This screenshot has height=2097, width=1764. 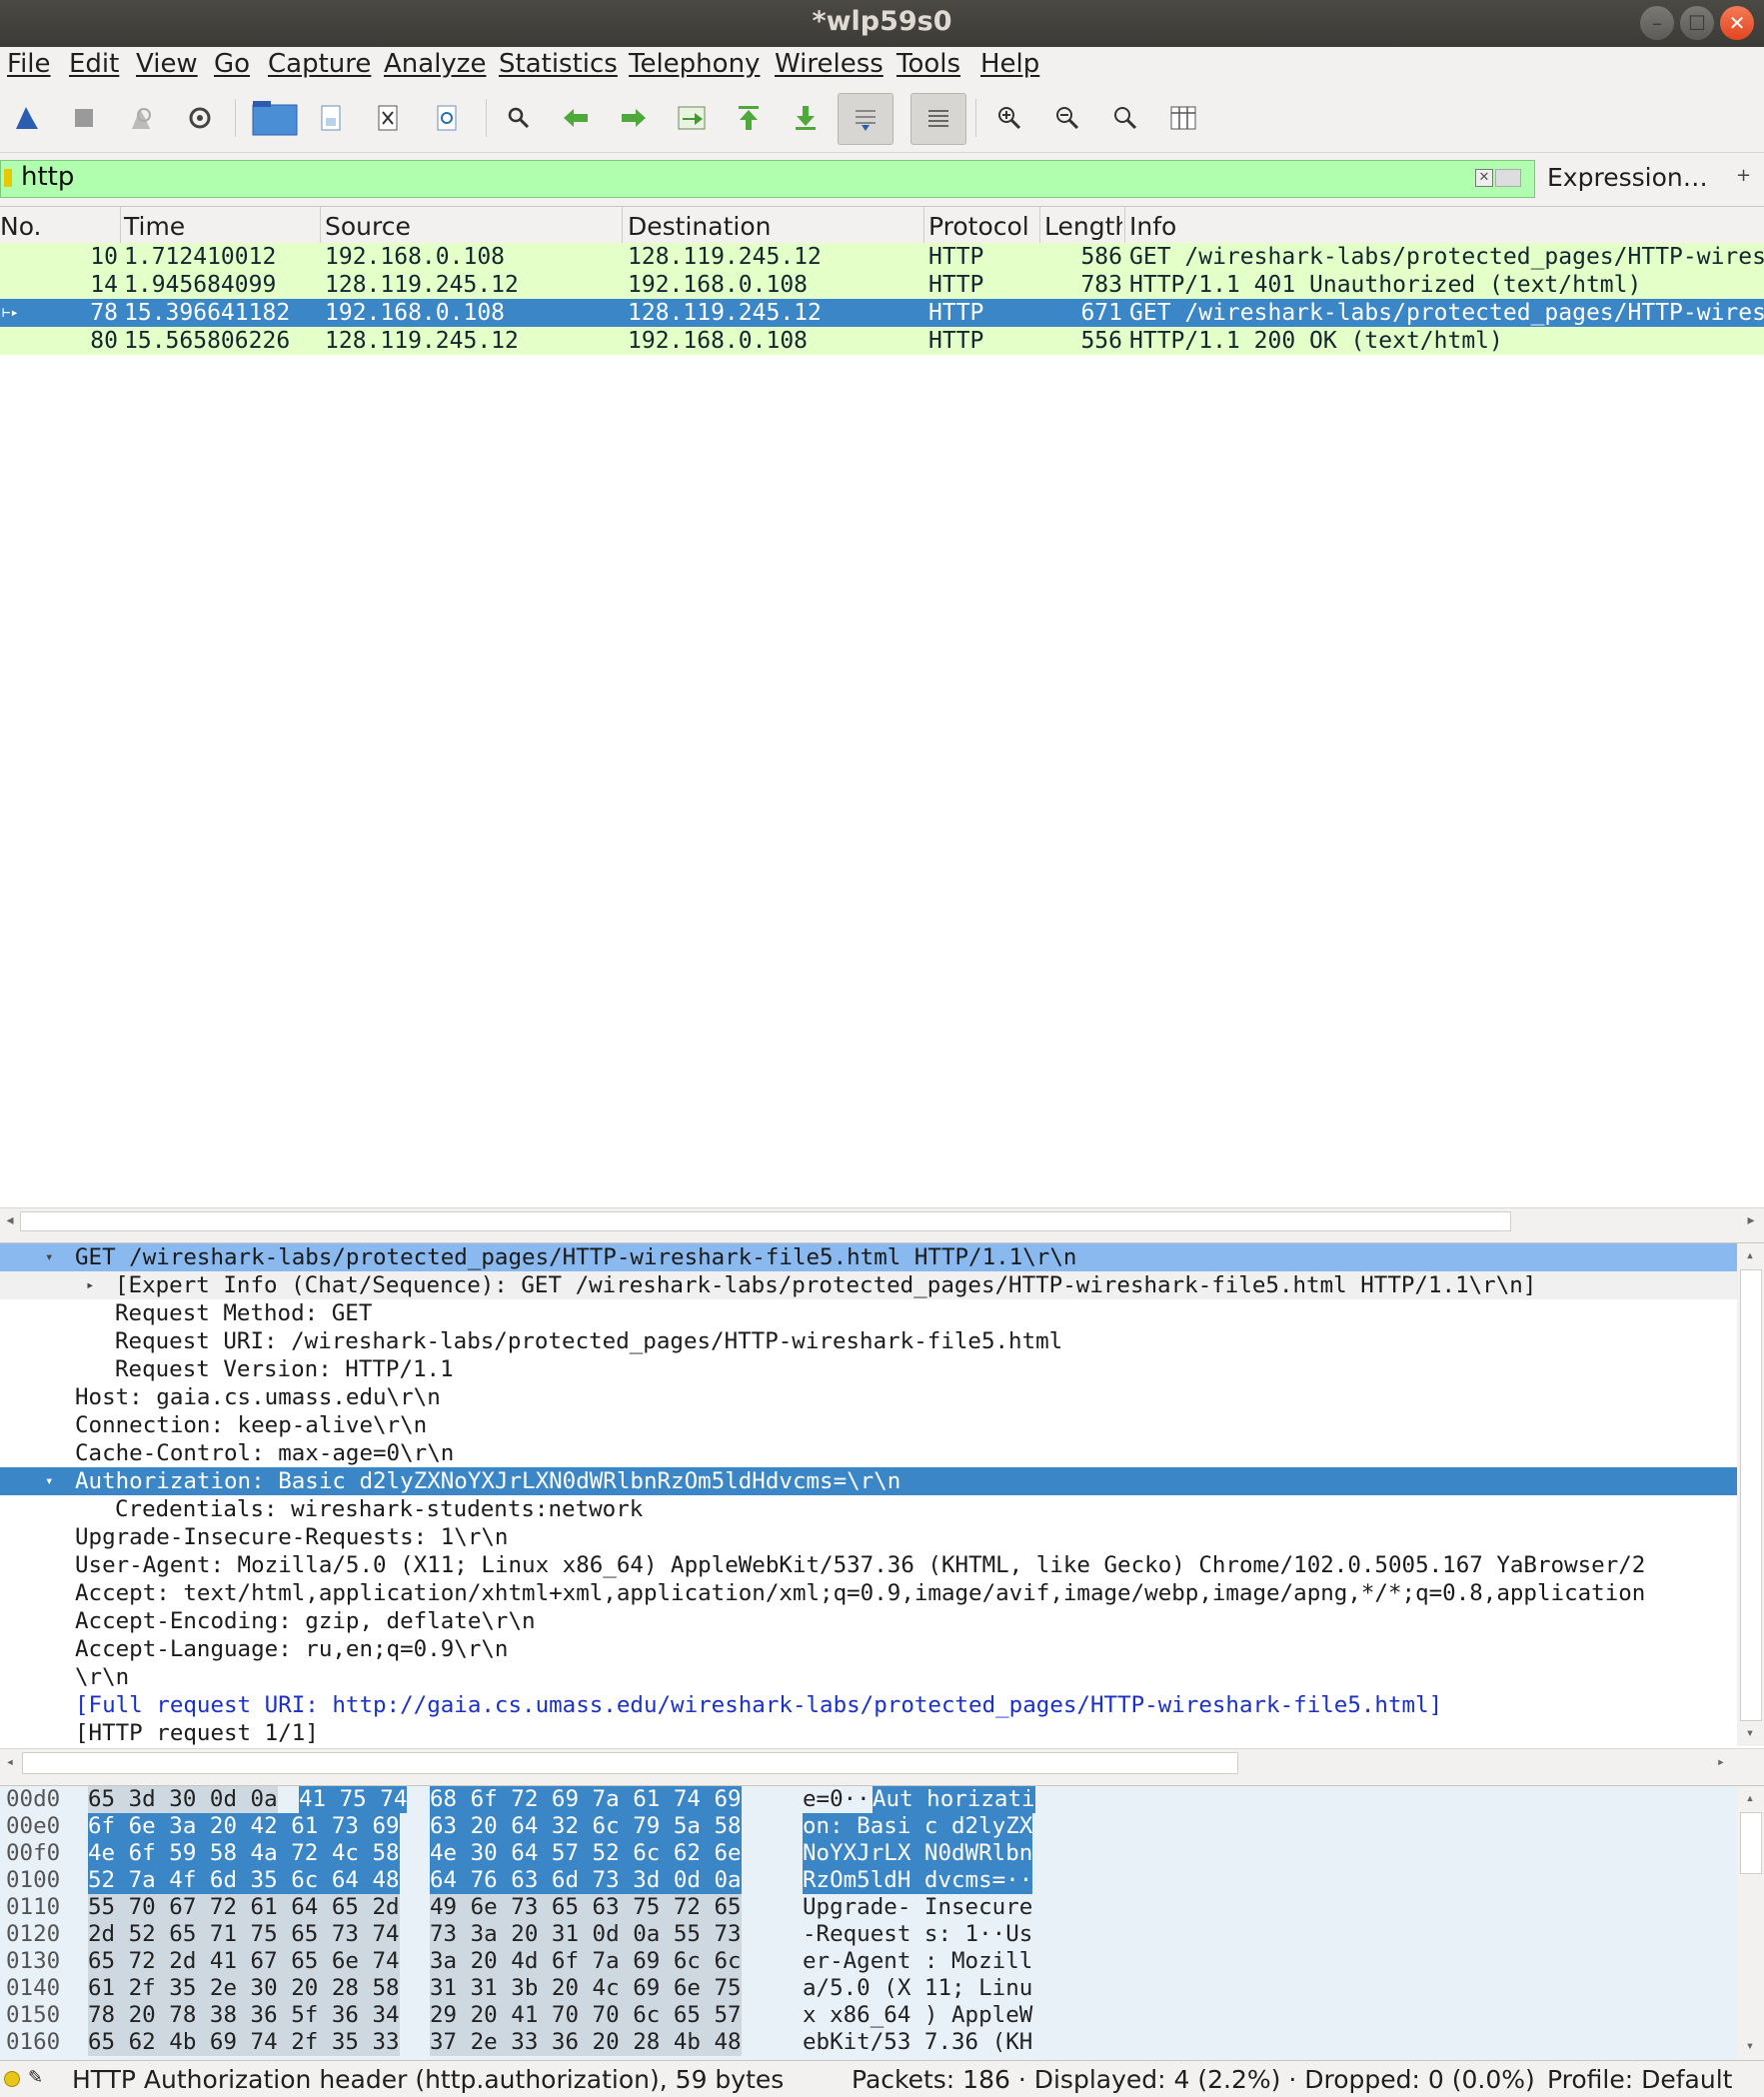 I want to click on details-vertical-scrollbar: ▴ ▾, so click(x=1751, y=1494).